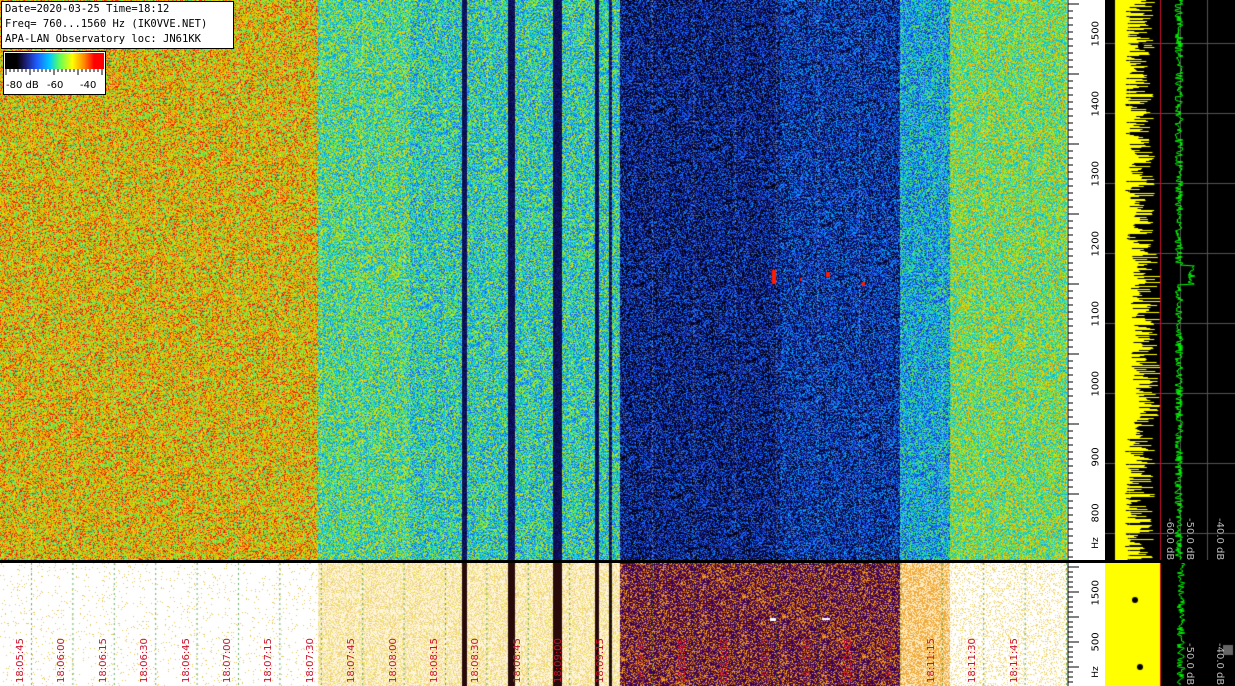  I want to click on time-tick-label: 18:07:30, so click(310, 660).